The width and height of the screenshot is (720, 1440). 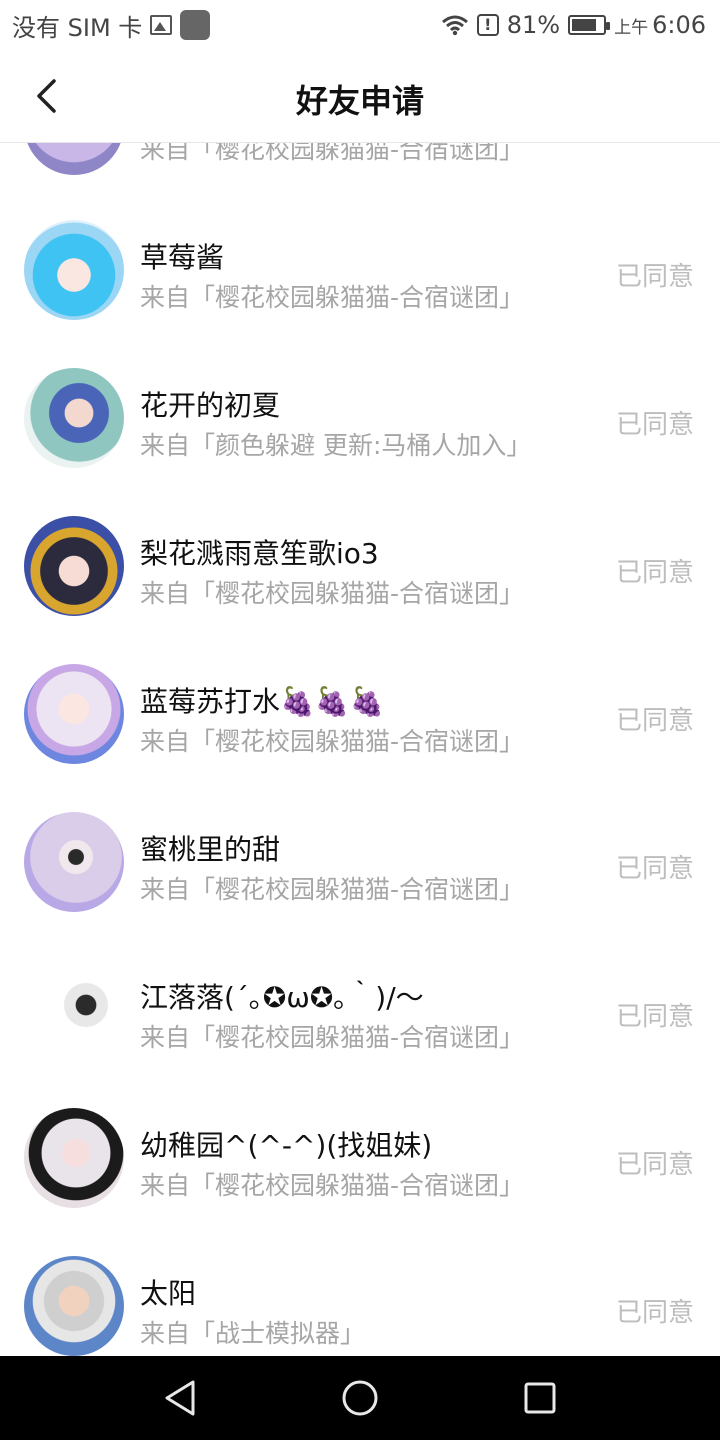 I want to click on nav-recents-button, so click(x=540, y=1398).